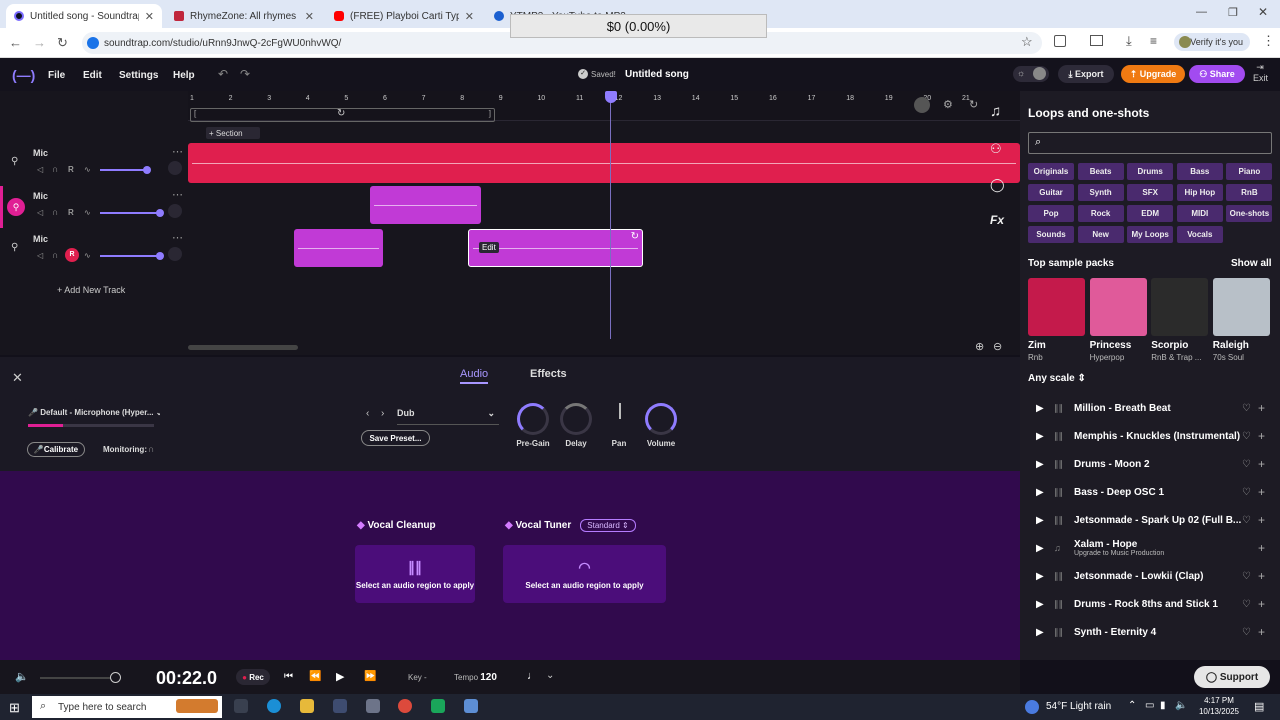 The image size is (1280, 720). What do you see at coordinates (274, 706) in the screenshot?
I see `edge-icon` at bounding box center [274, 706].